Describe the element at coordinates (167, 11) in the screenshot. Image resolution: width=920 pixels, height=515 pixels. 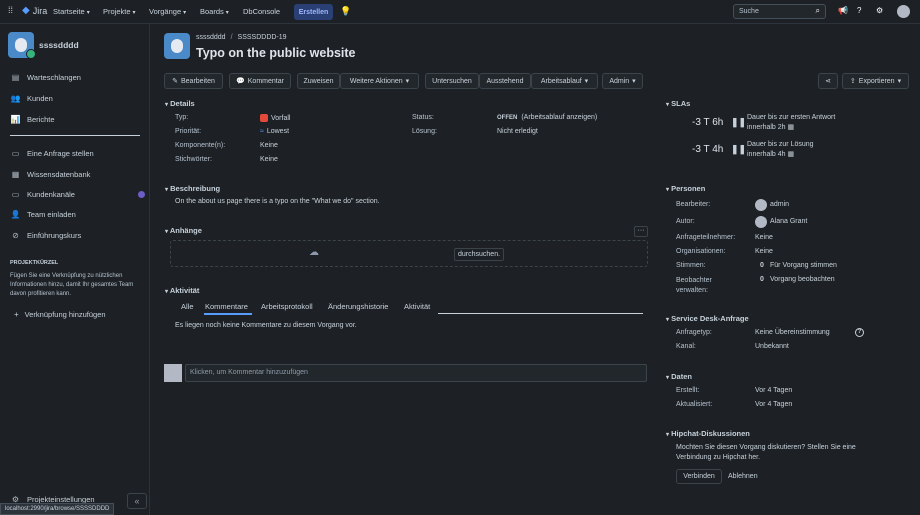
I see `nav-vorgaenge: Vorgänge ▾` at that location.